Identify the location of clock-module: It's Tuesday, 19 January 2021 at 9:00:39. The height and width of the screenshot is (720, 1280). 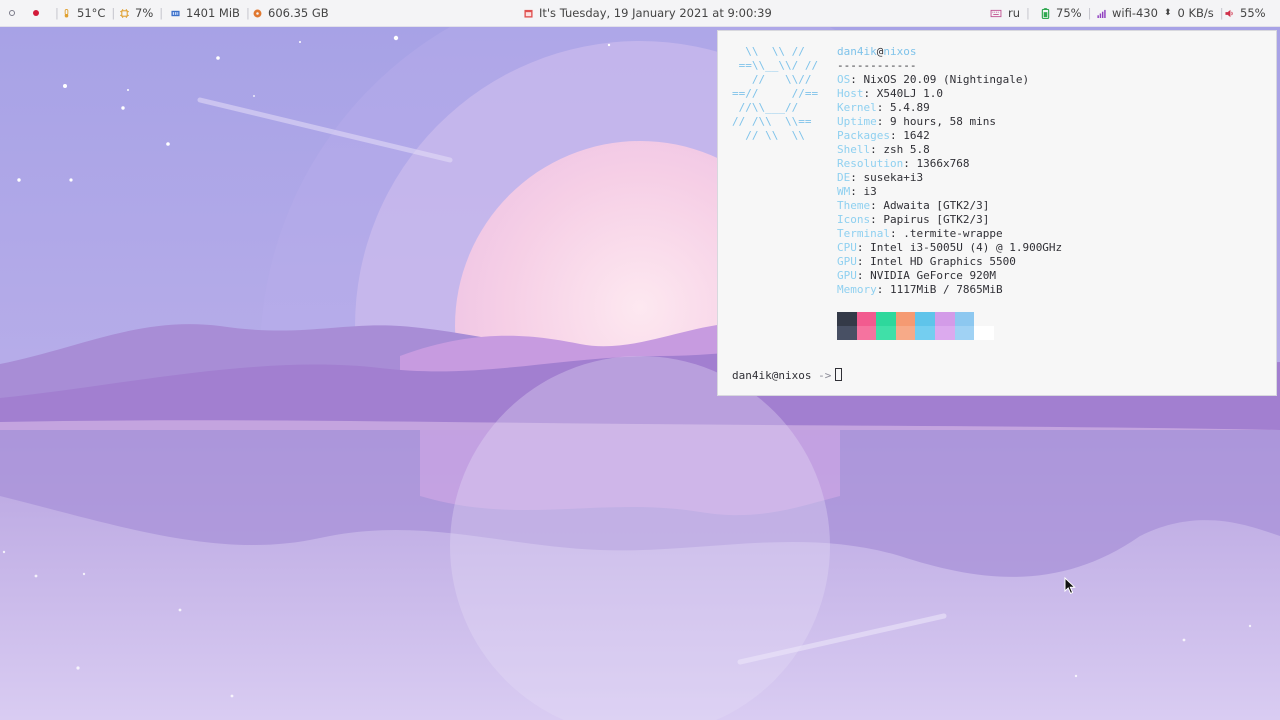
(648, 13).